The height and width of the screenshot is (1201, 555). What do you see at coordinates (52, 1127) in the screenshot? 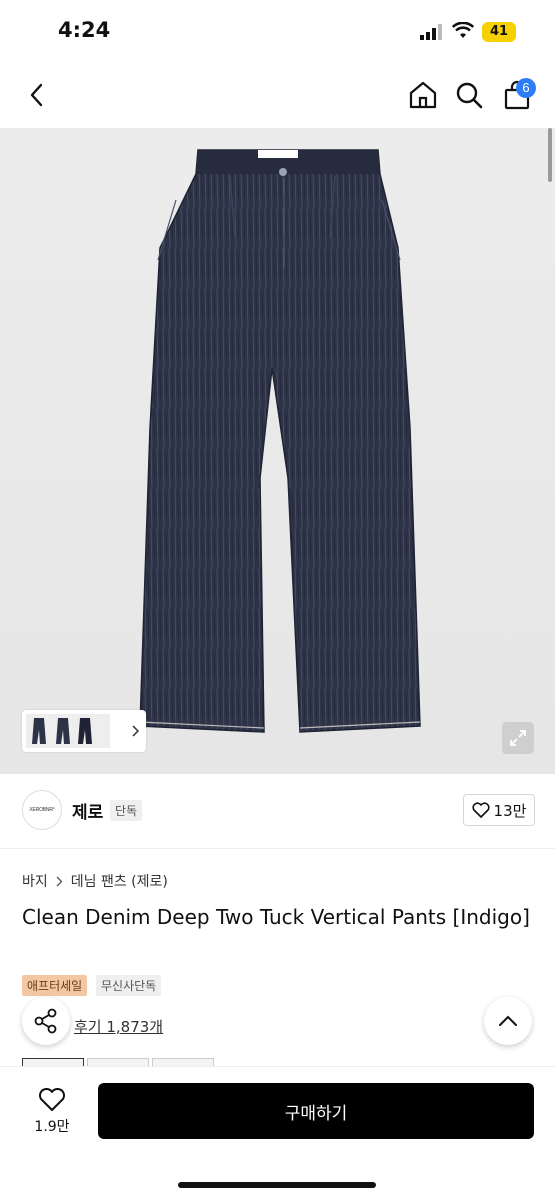
I see `wishlist-count: 1.9만` at bounding box center [52, 1127].